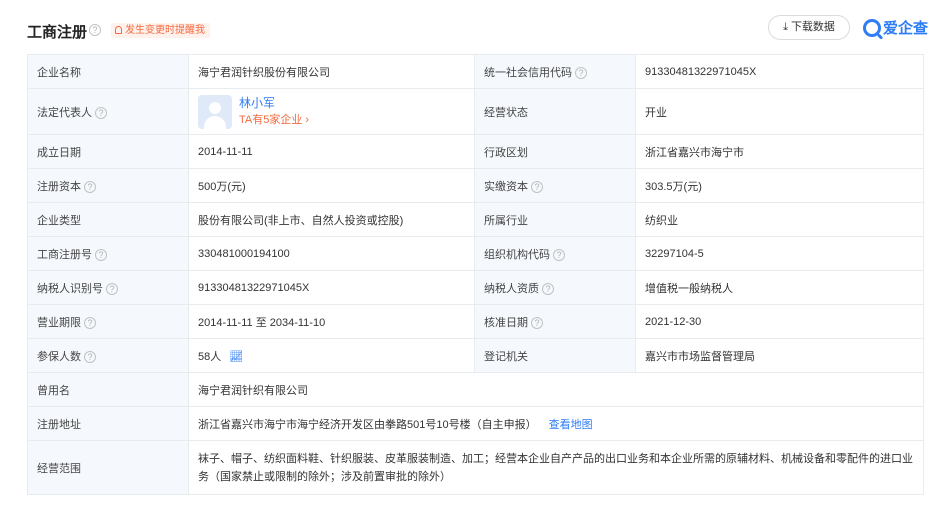 The image size is (943, 530). I want to click on value-establish-date: 2014-11-11, so click(331, 151).